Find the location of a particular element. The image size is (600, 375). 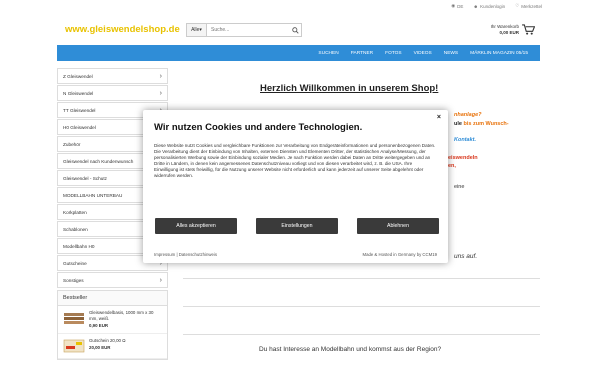

sidebar-category-label: Gleiswendel - Schutz is located at coordinates (85, 178).